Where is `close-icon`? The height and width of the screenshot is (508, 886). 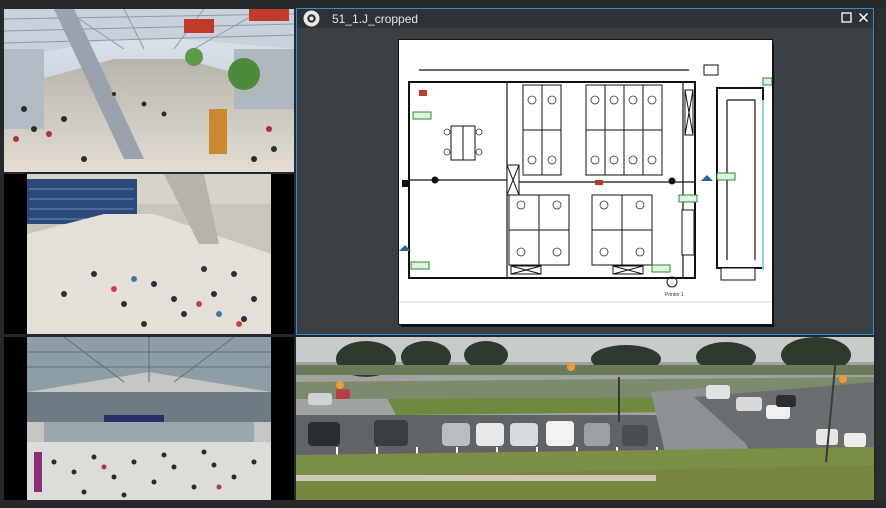
close-icon is located at coordinates (863, 17).